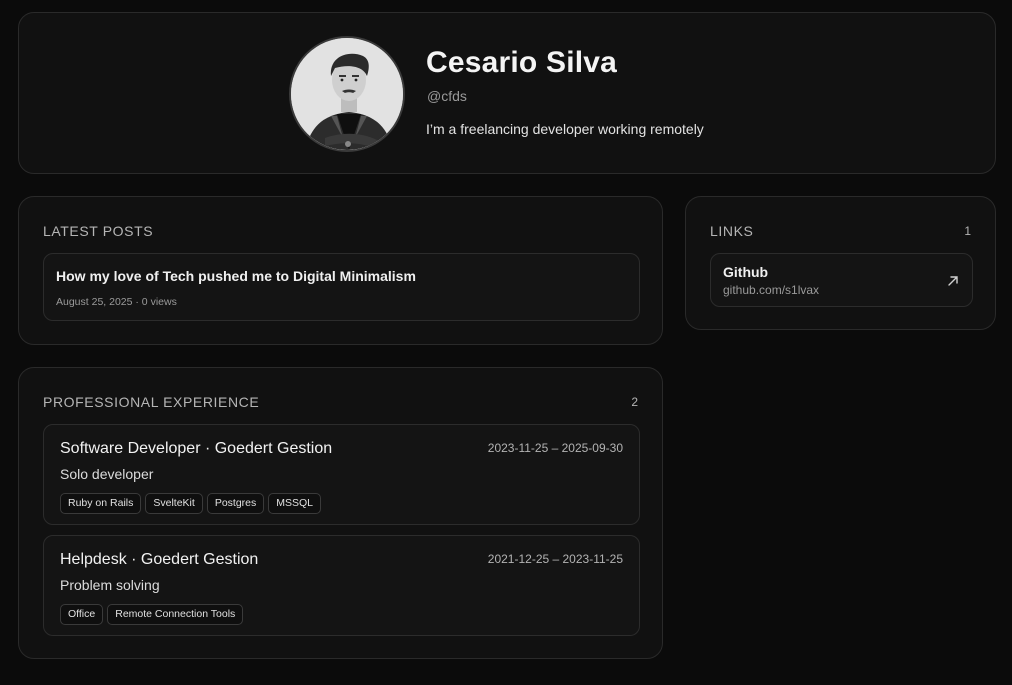 The image size is (1012, 685). I want to click on latest-posts-title: LATEST POSTS, so click(98, 231).